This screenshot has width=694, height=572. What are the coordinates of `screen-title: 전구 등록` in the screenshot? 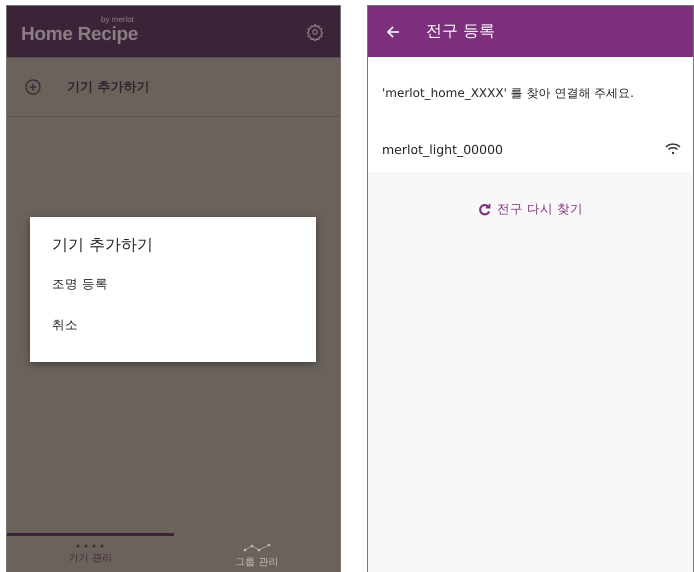 It's located at (461, 31).